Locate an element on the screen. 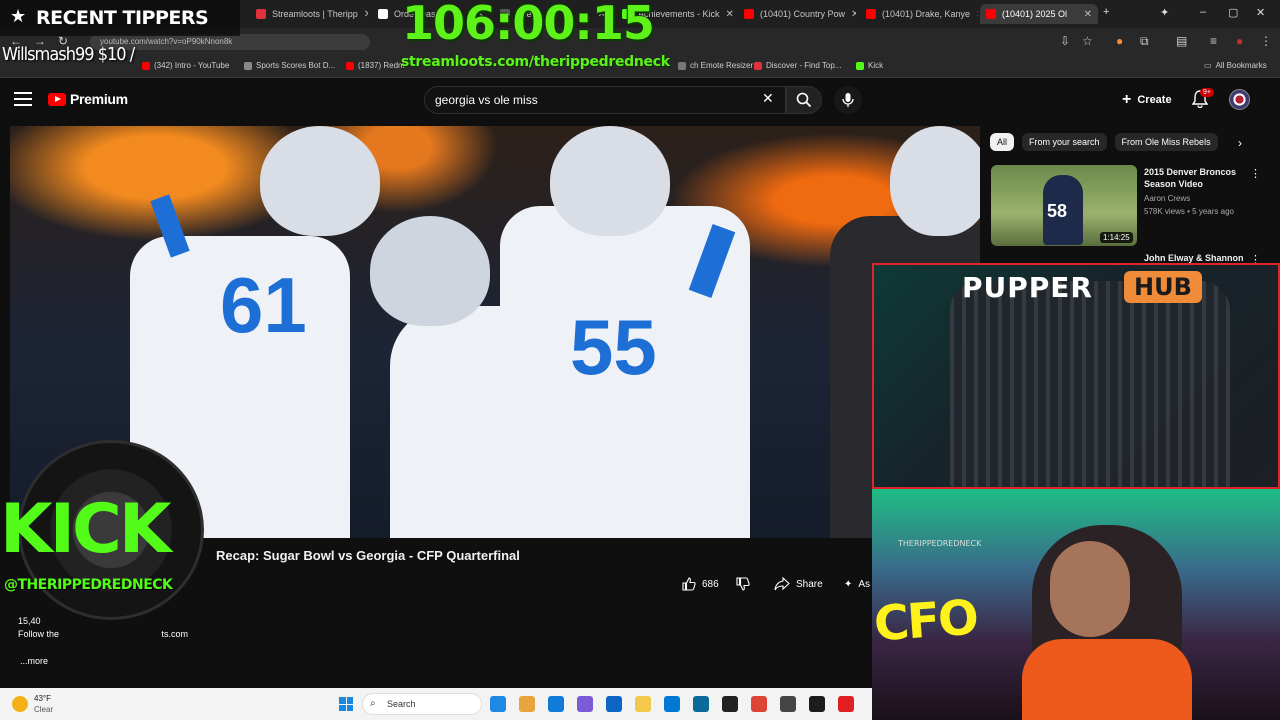 This screenshot has width=1280, height=720. bookmark-item: (342) Intro - YouTube is located at coordinates (185, 65).